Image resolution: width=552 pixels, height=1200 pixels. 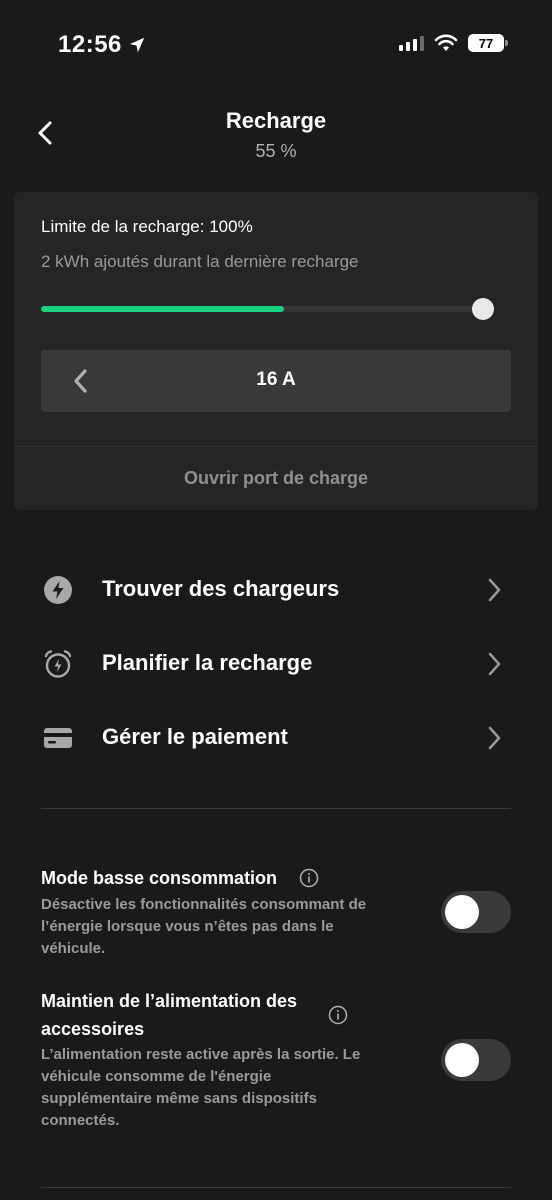 What do you see at coordinates (276, 446) in the screenshot?
I see `card-divider` at bounding box center [276, 446].